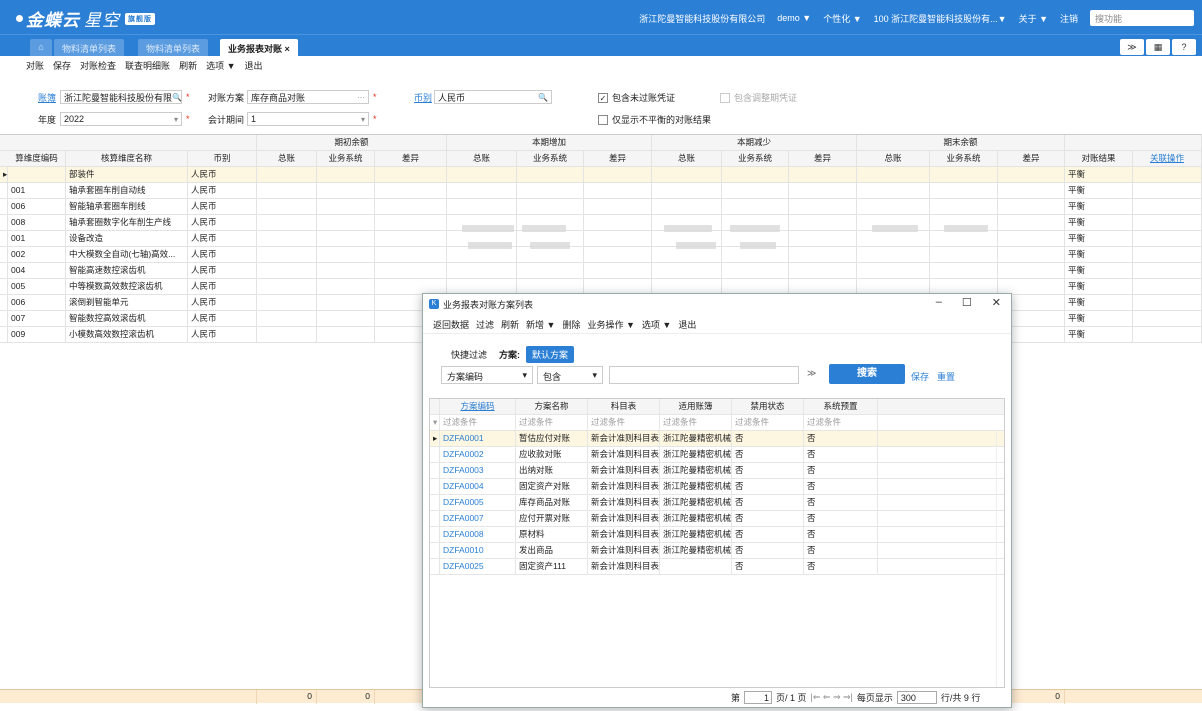  I want to click on default-scheme-button: 默认方案, so click(550, 354).